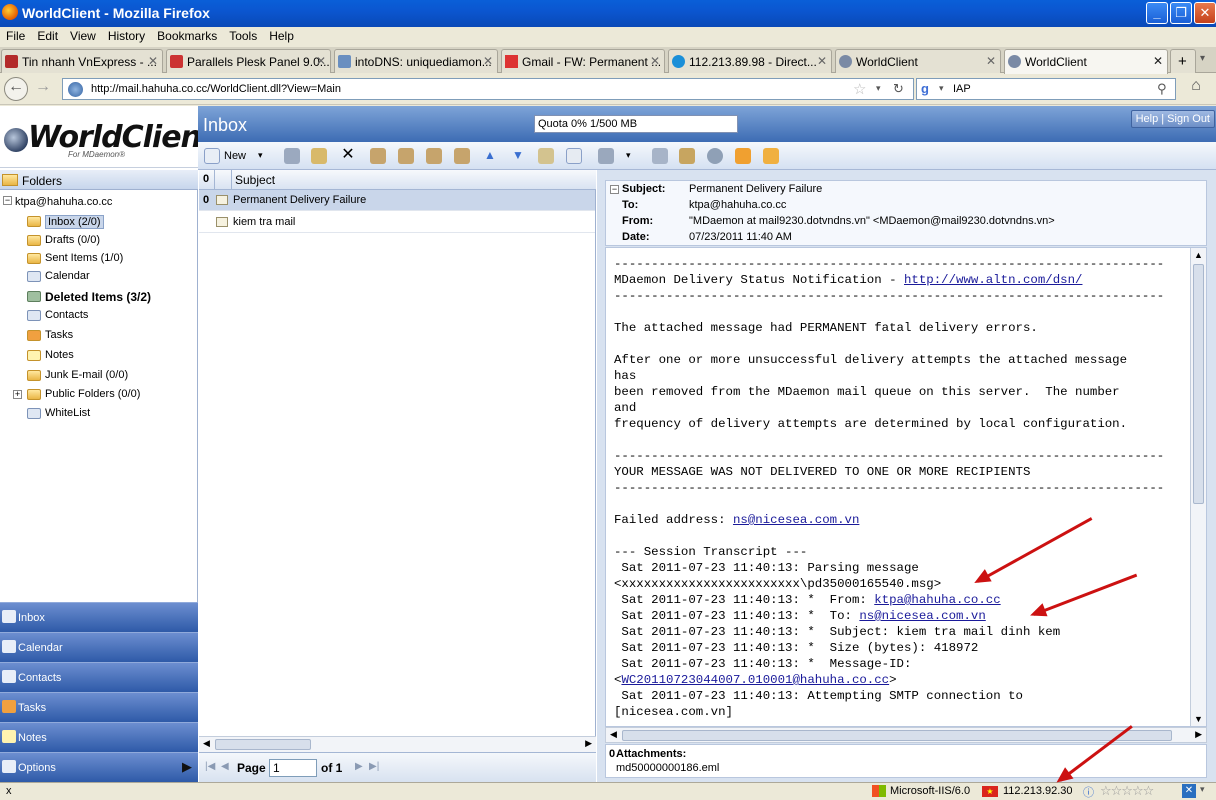  I want to click on previous-message-icon: ▲, so click(490, 156).